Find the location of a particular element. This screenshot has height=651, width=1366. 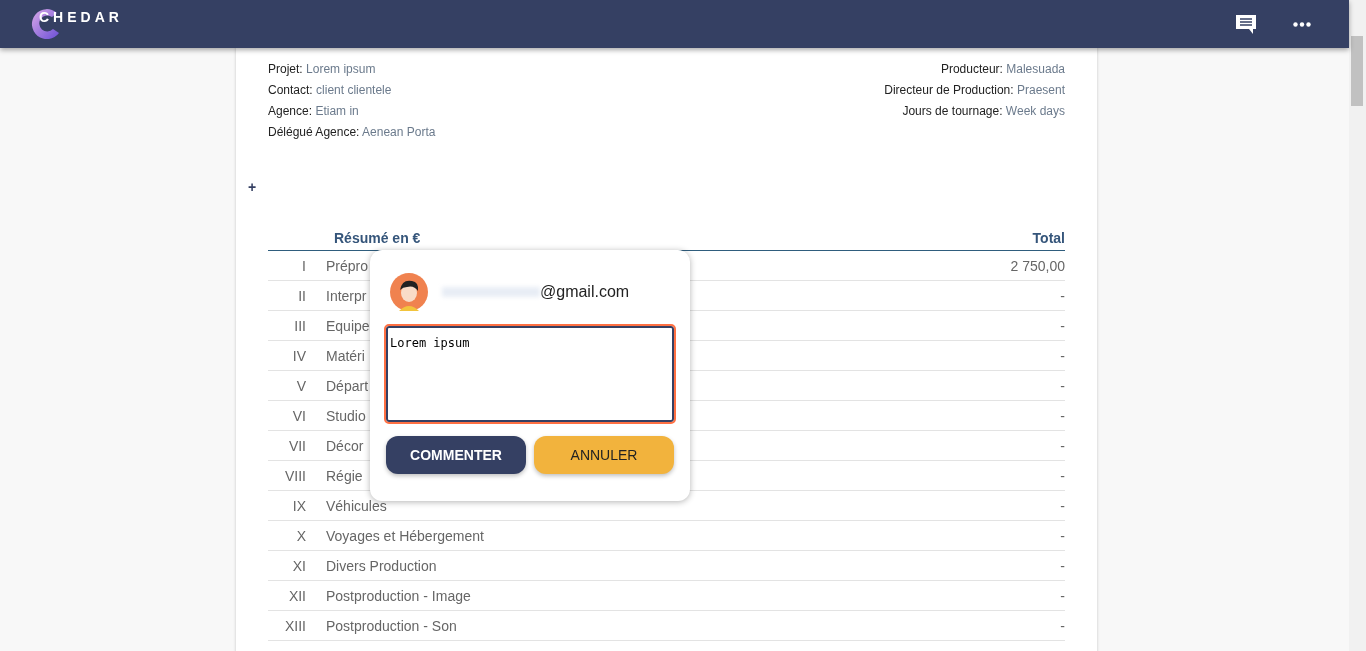

comment-button: COMMENTER is located at coordinates (456, 455).